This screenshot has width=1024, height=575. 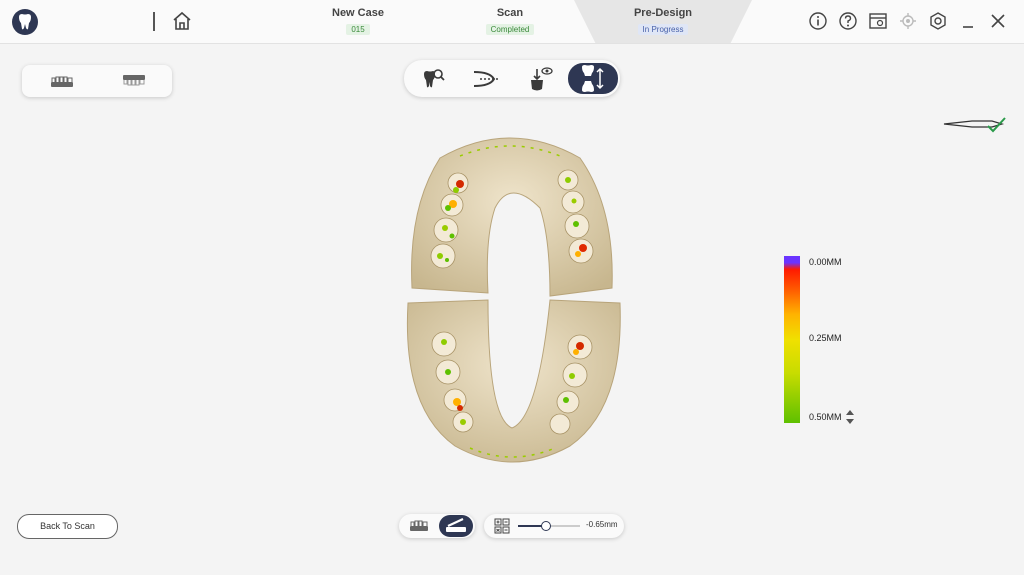 What do you see at coordinates (358, 13) in the screenshot?
I see `step-title: New Case` at bounding box center [358, 13].